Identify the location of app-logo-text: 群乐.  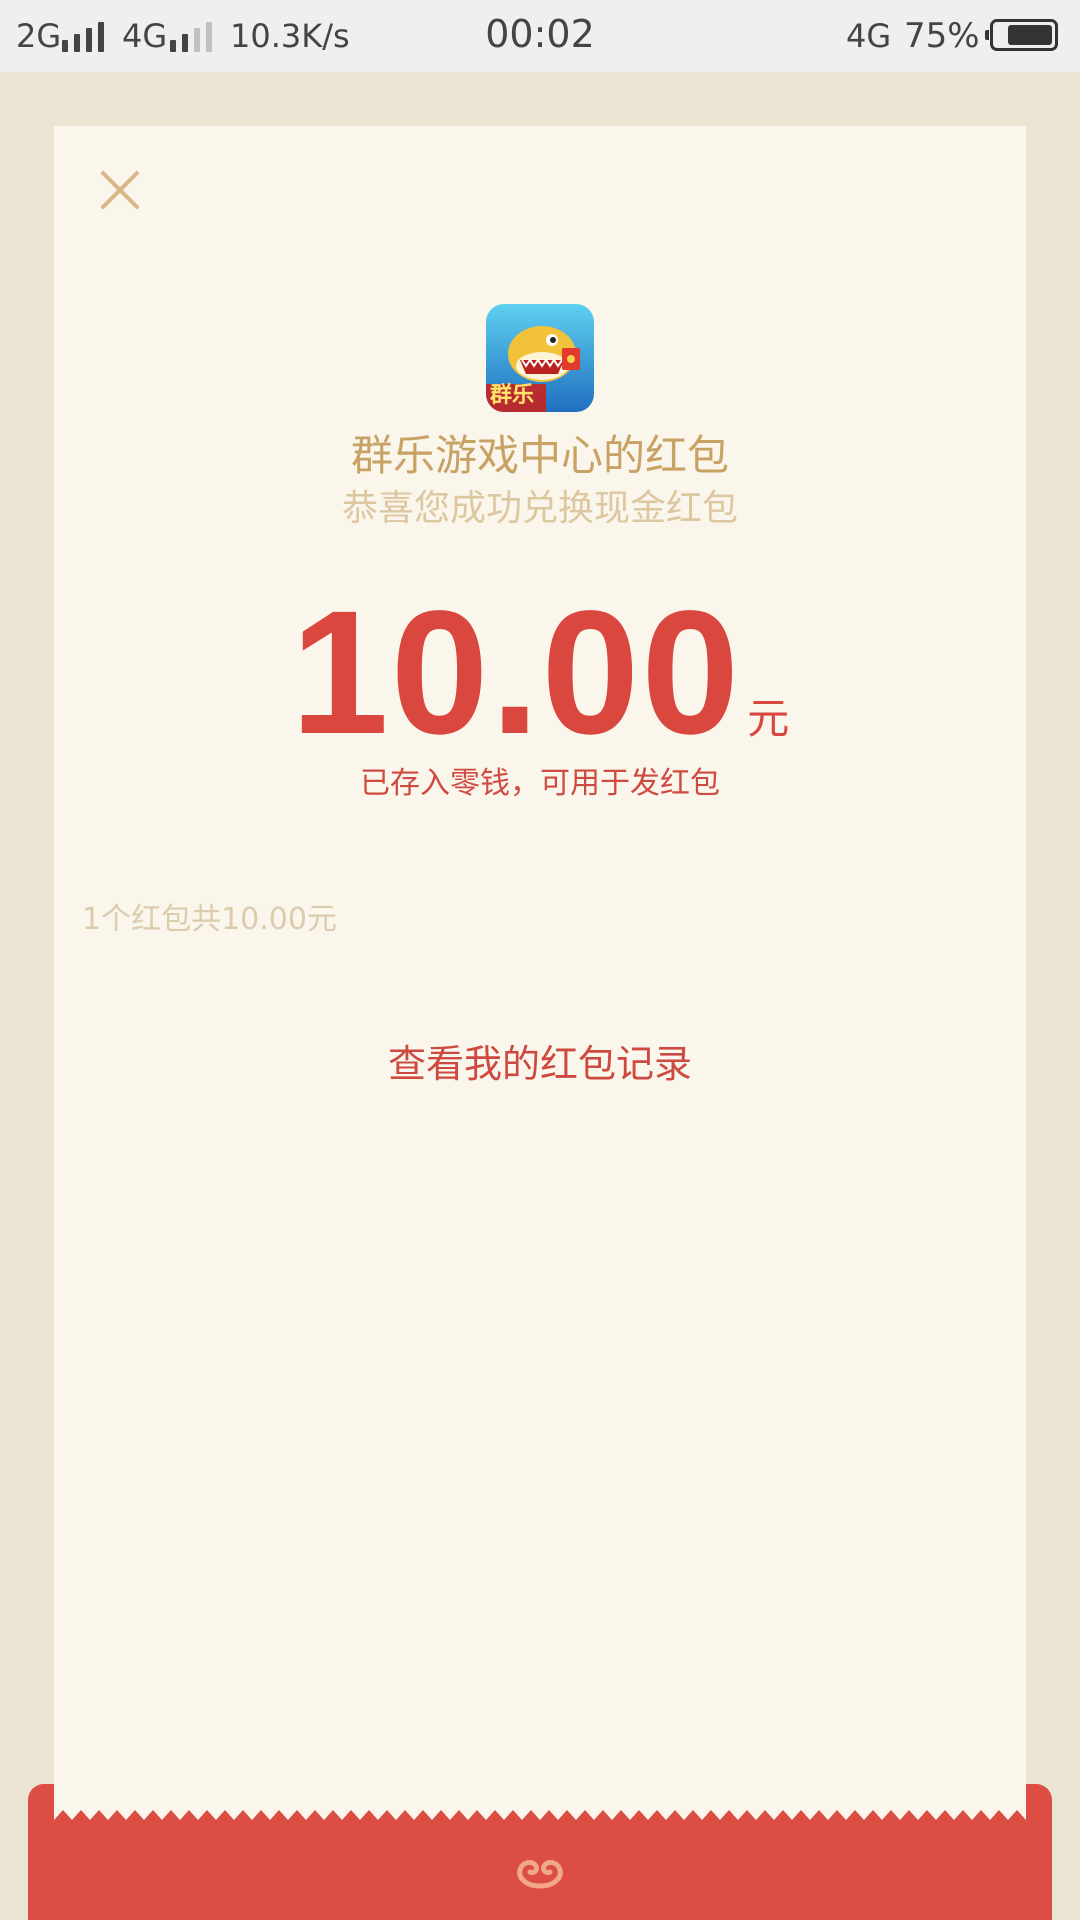
(512, 395).